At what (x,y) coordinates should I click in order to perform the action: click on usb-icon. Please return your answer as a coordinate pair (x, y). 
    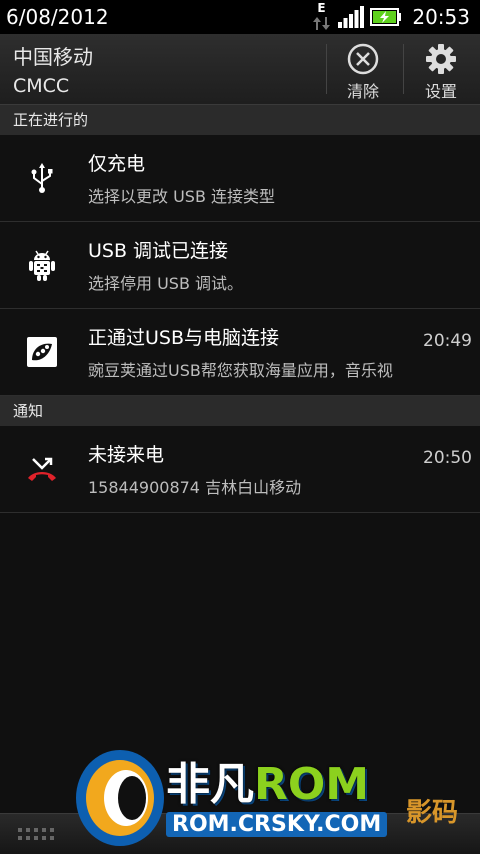
    Looking at the image, I should click on (42, 178).